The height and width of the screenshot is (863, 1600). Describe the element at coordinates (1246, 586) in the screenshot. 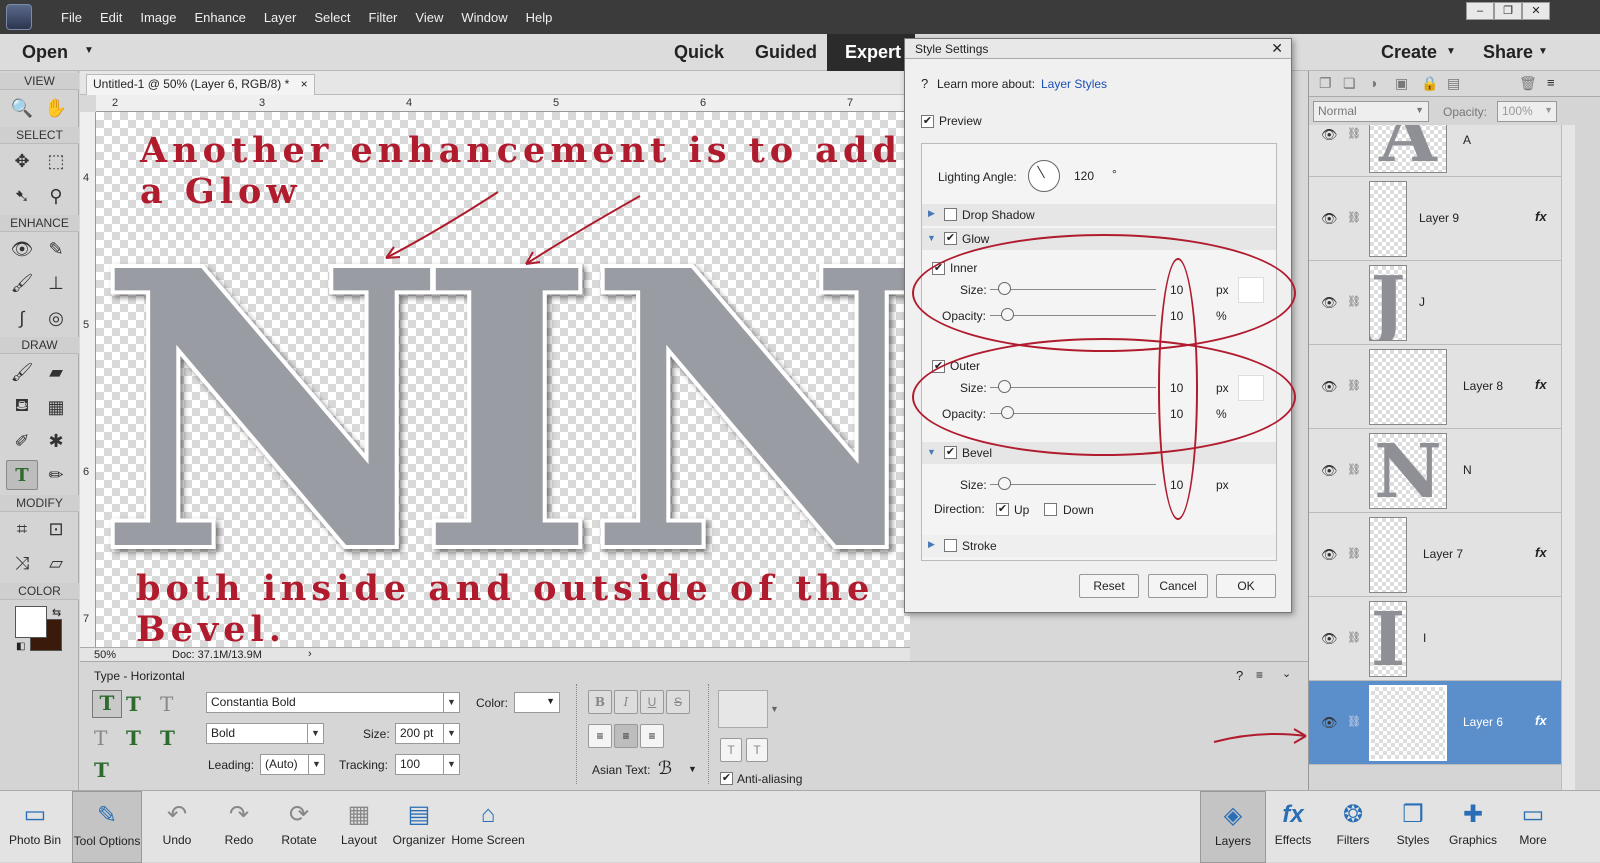

I see `ok-button: OK` at that location.